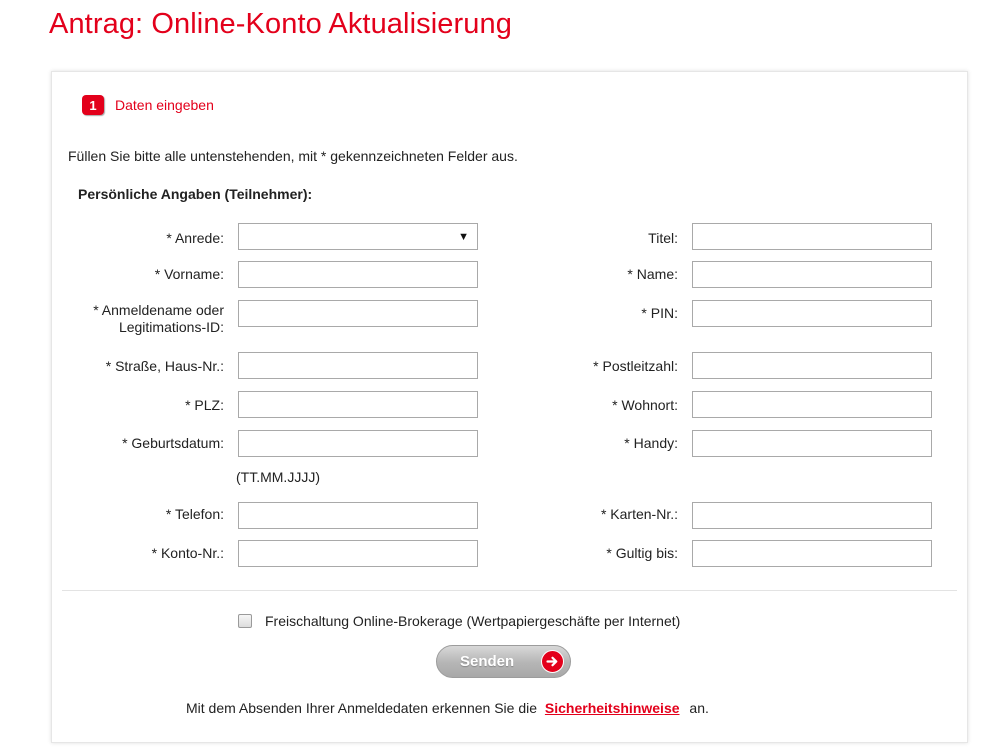 The image size is (992, 748). I want to click on postleitzahl-input, so click(812, 365).